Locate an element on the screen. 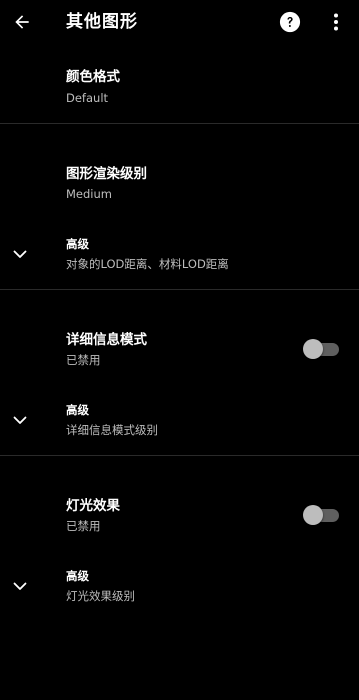 The height and width of the screenshot is (700, 359). expand-advanced-detail-button is located at coordinates (20, 420).